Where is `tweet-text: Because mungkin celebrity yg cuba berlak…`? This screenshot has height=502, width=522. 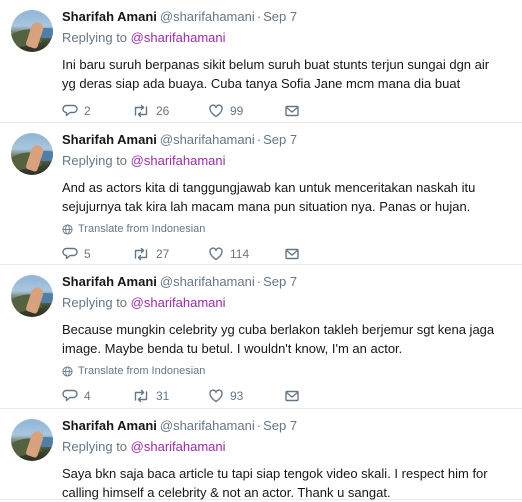
tweet-text: Because mungkin celebrity yg cuba berlak… is located at coordinates (278, 339).